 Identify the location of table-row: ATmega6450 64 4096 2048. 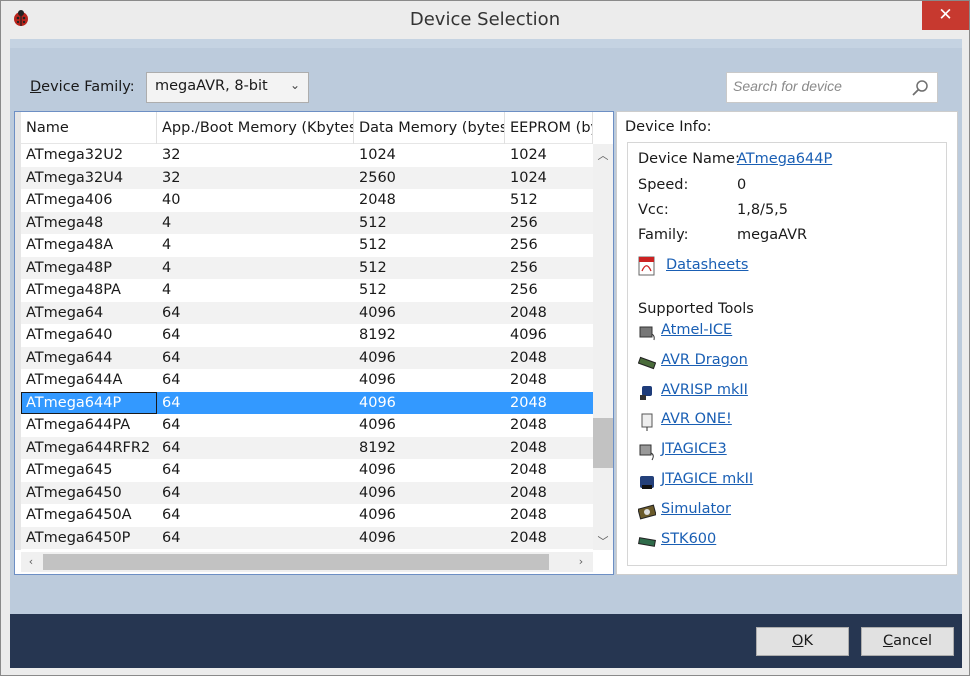
(307, 492).